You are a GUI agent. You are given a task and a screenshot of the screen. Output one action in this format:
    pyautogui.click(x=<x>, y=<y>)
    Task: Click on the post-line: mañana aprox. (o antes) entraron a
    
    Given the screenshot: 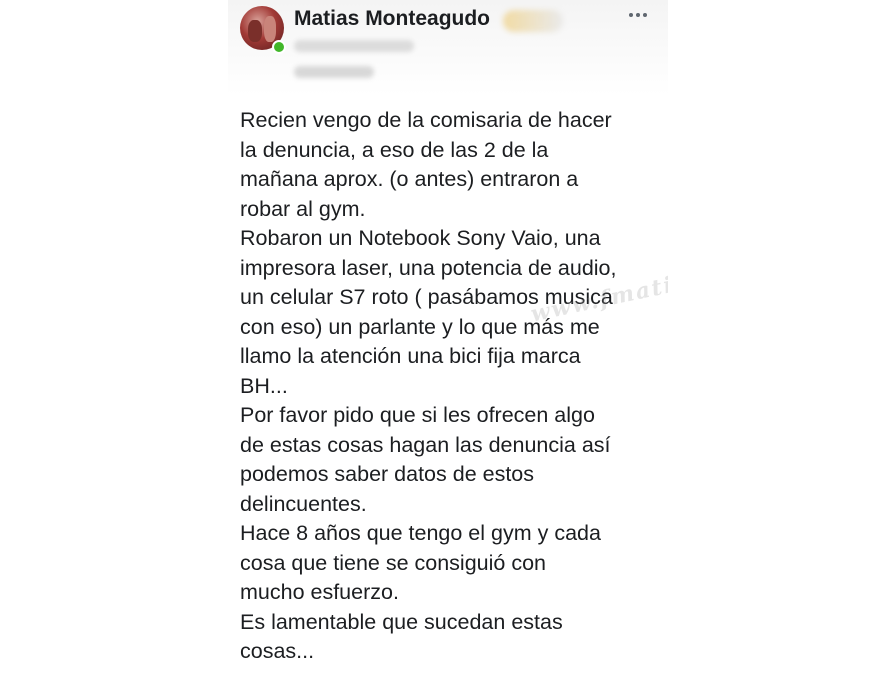 What is the action you would take?
    pyautogui.click(x=409, y=179)
    